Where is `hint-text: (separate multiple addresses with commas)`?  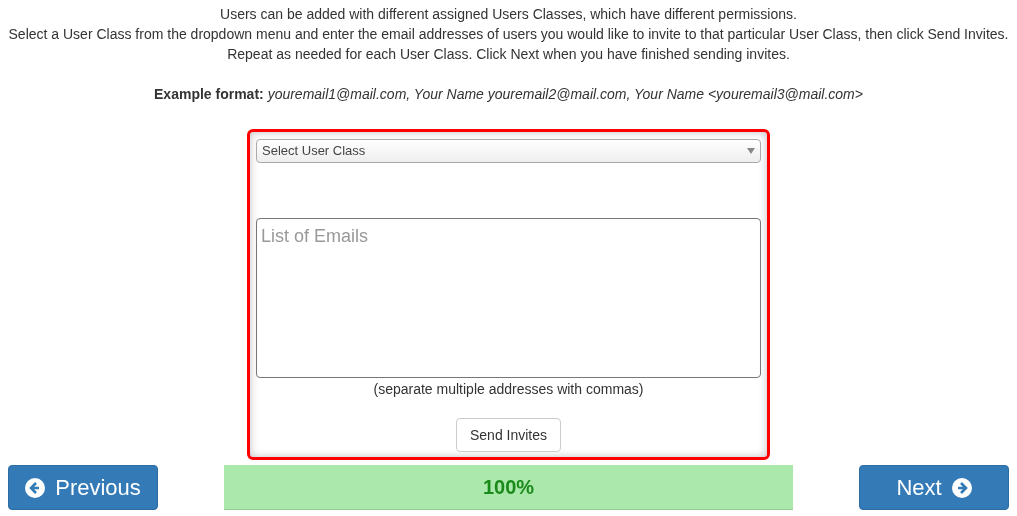
hint-text: (separate multiple addresses with commas) is located at coordinates (508, 389).